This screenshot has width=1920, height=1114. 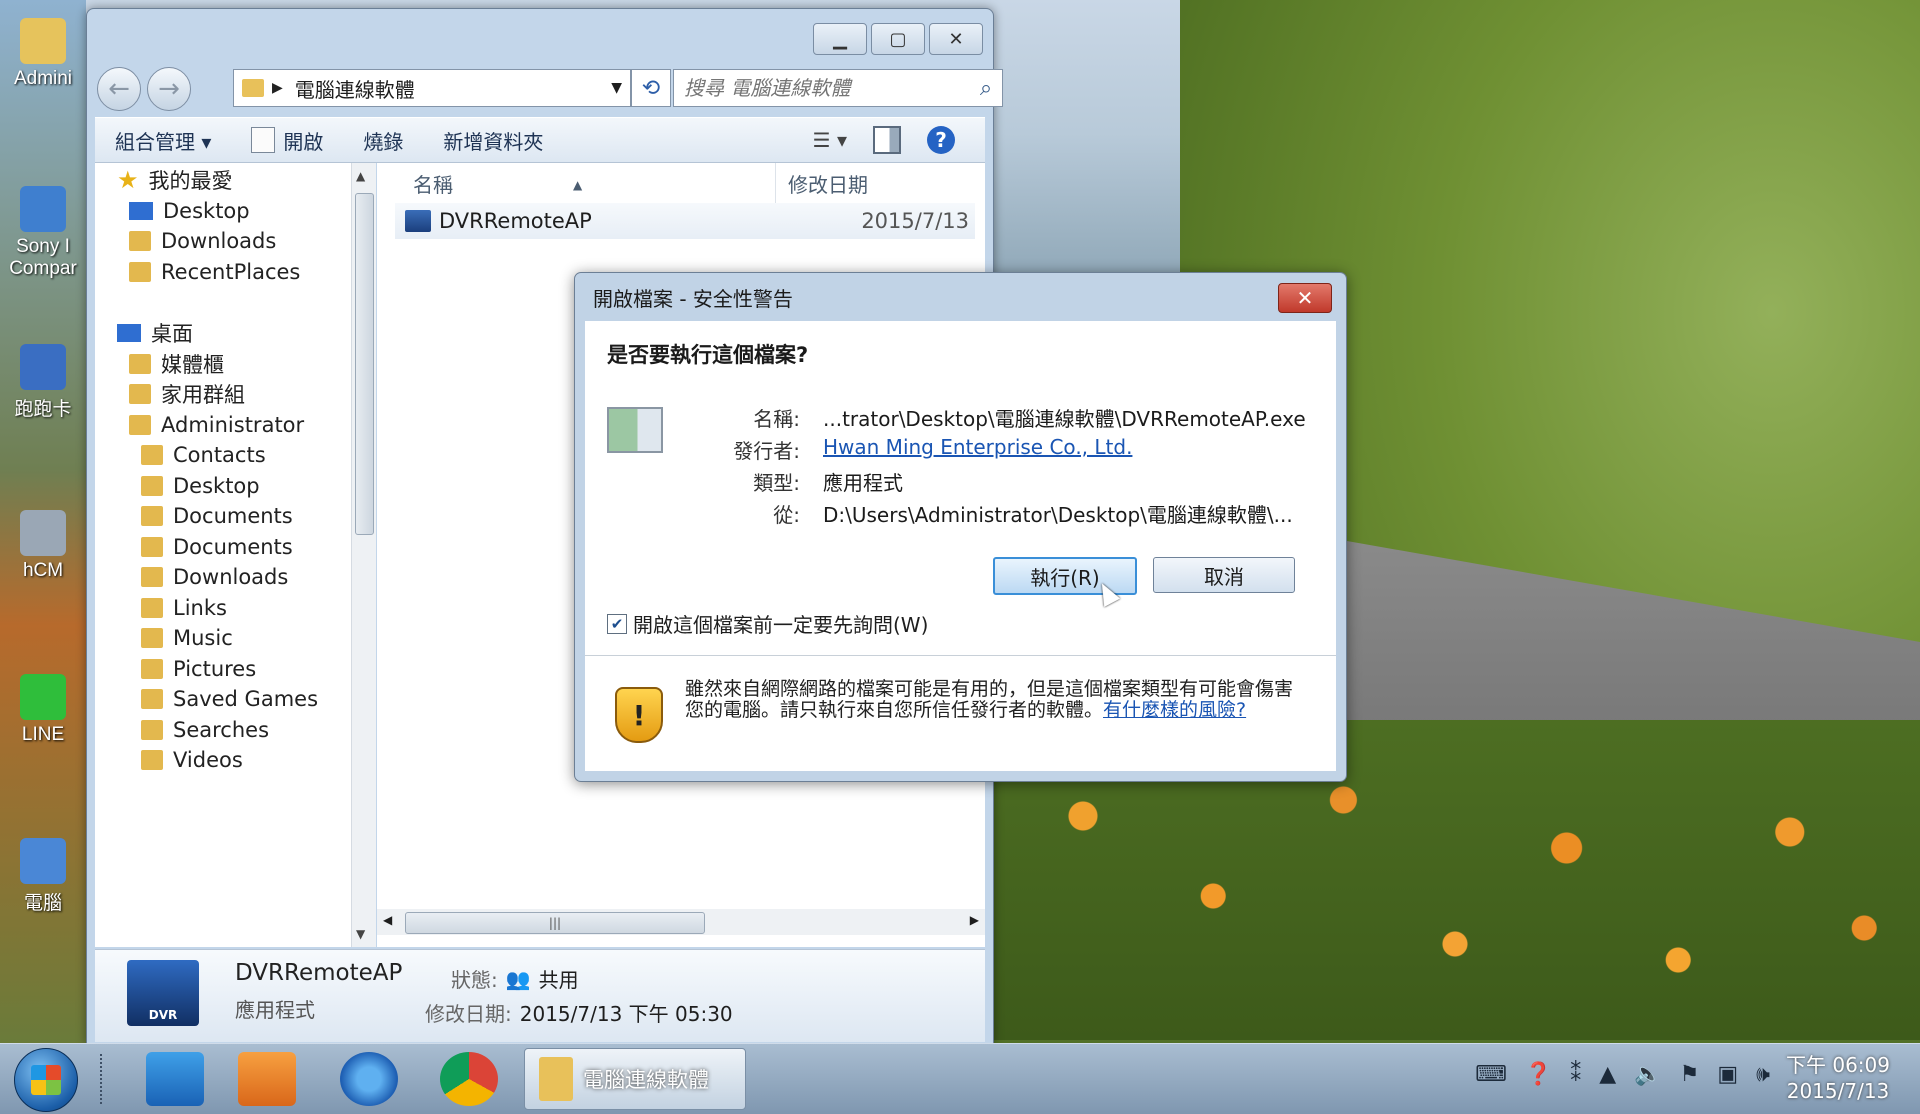 What do you see at coordinates (172, 334) in the screenshot?
I see `nav-item-label: 桌面` at bounding box center [172, 334].